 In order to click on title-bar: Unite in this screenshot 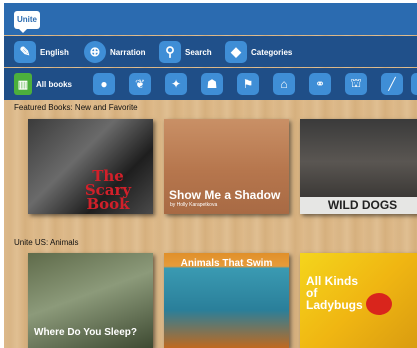, I will do `click(210, 19)`.